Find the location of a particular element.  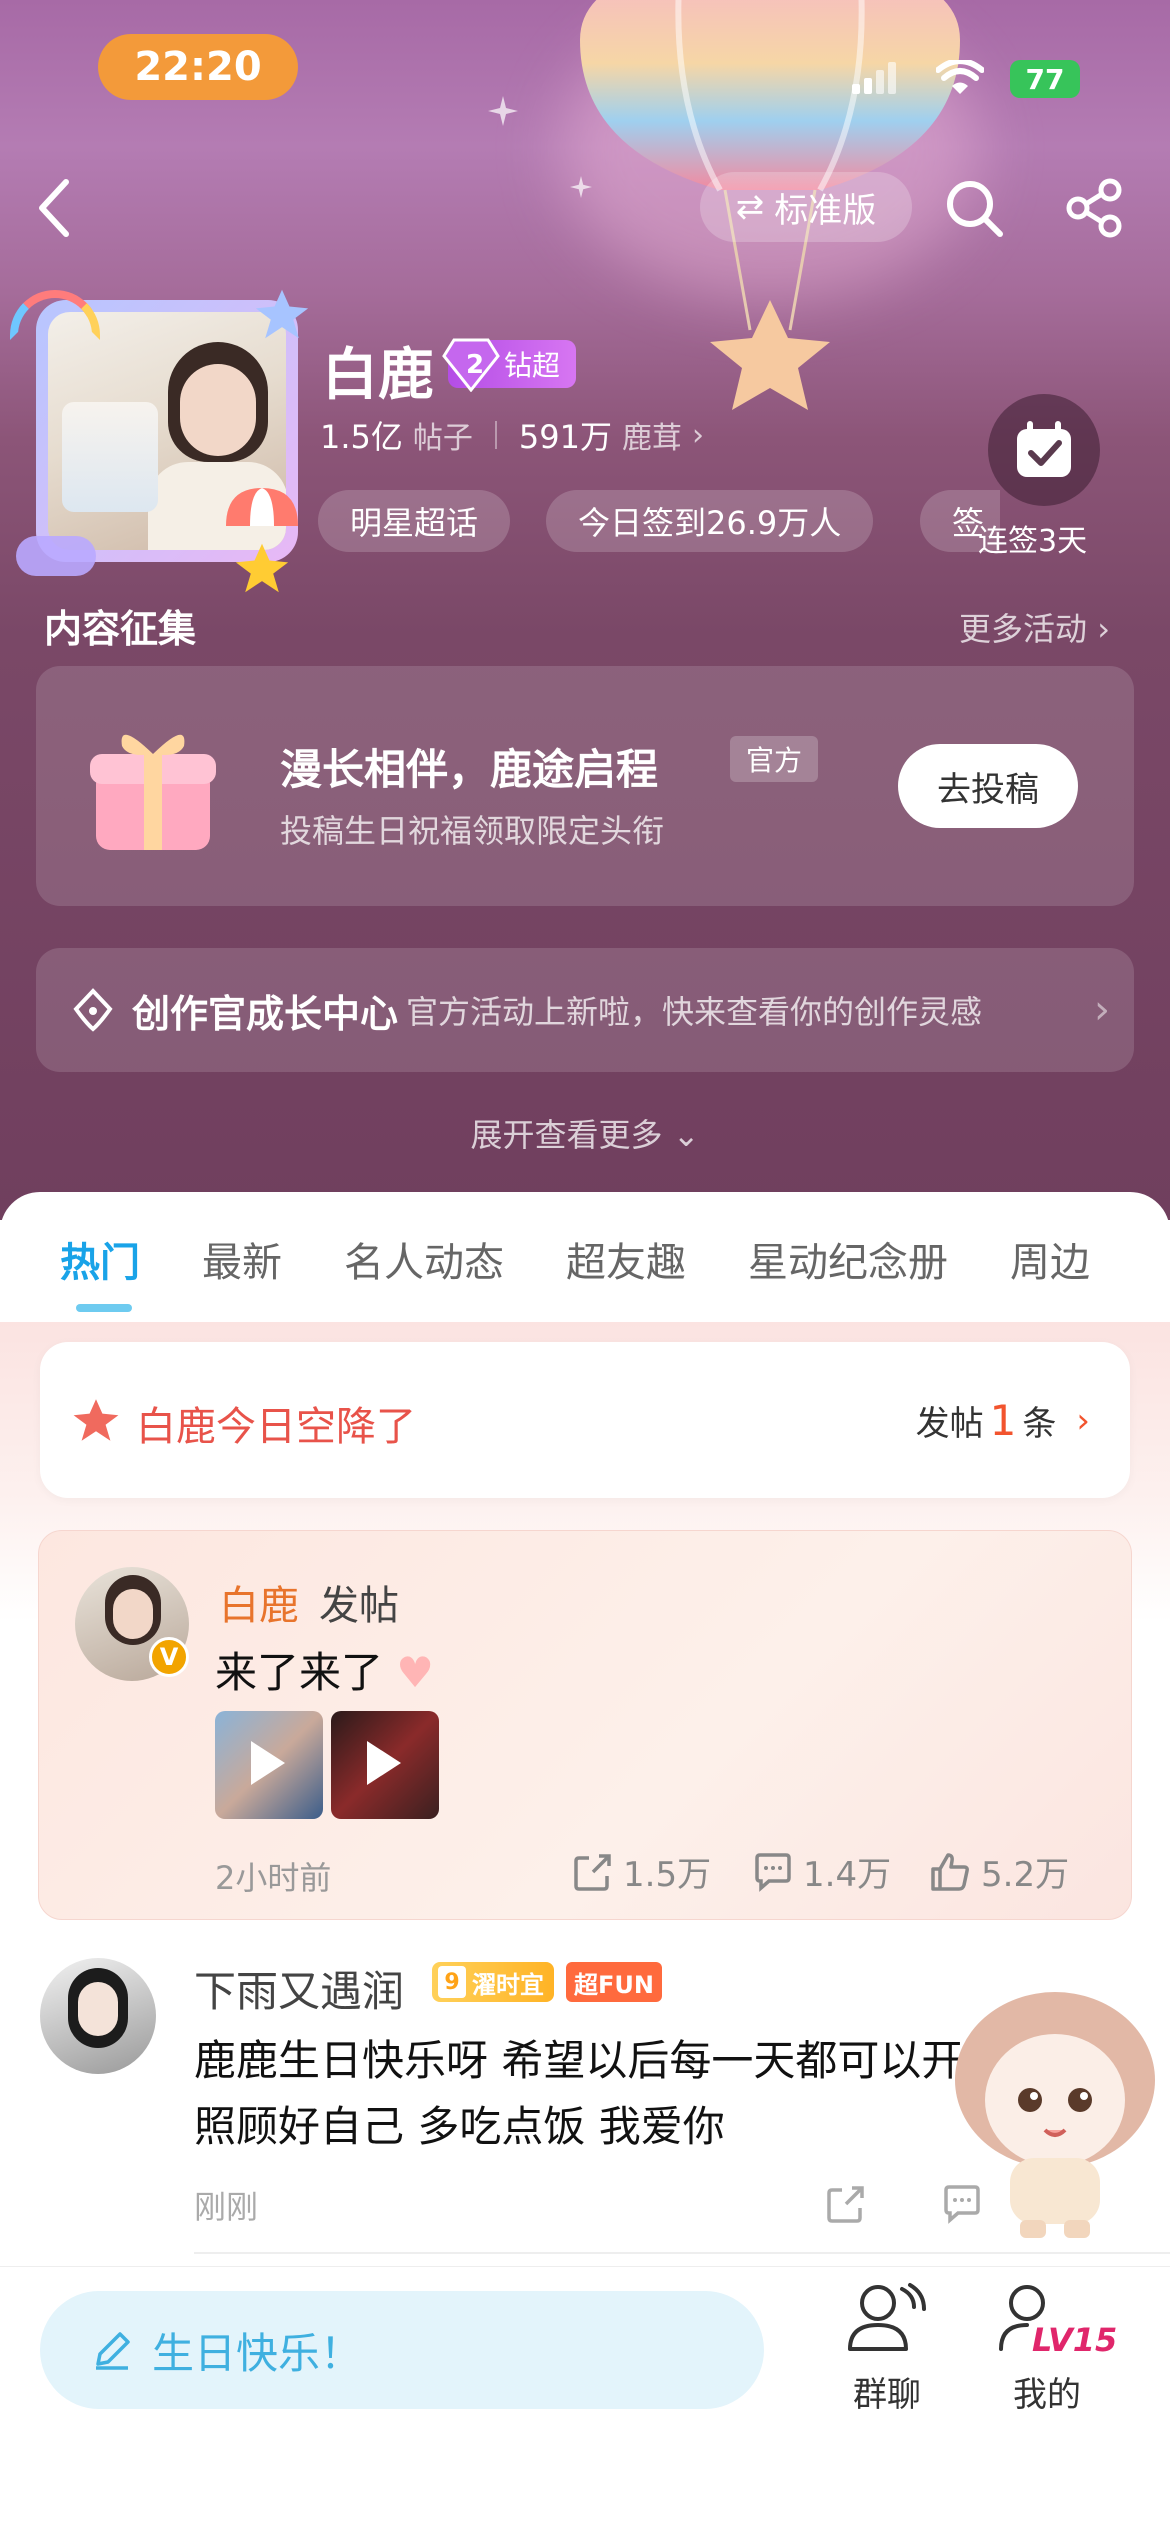

comment-action: 1.4万 is located at coordinates (822, 1871).